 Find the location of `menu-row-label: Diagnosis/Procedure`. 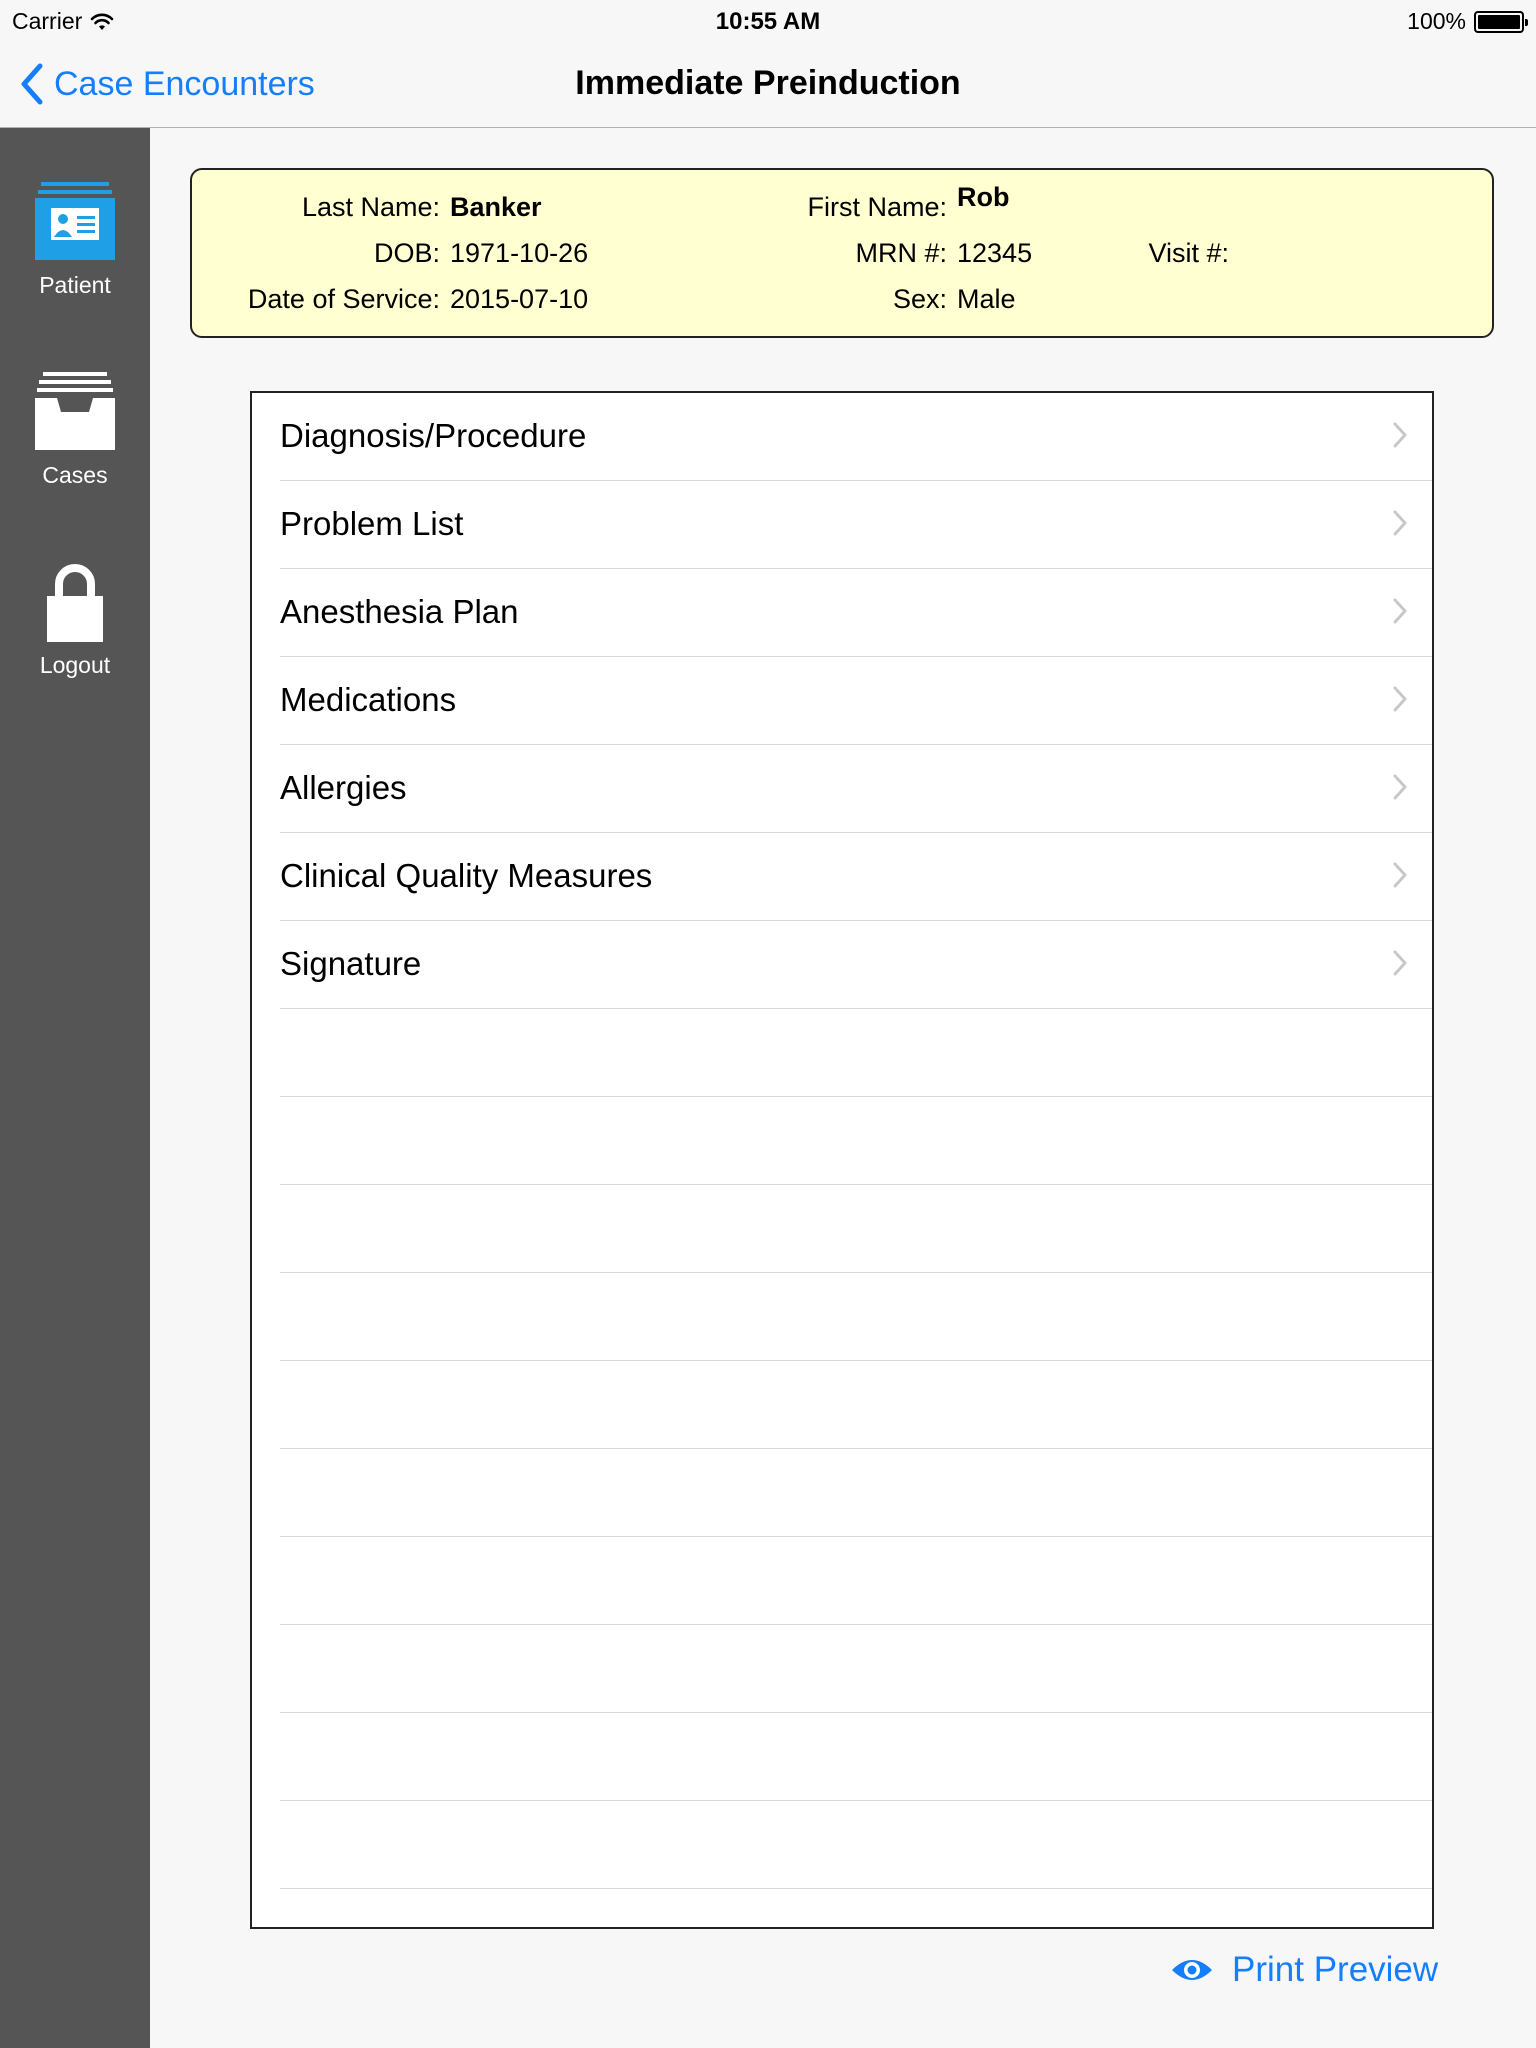

menu-row-label: Diagnosis/Procedure is located at coordinates (433, 435).